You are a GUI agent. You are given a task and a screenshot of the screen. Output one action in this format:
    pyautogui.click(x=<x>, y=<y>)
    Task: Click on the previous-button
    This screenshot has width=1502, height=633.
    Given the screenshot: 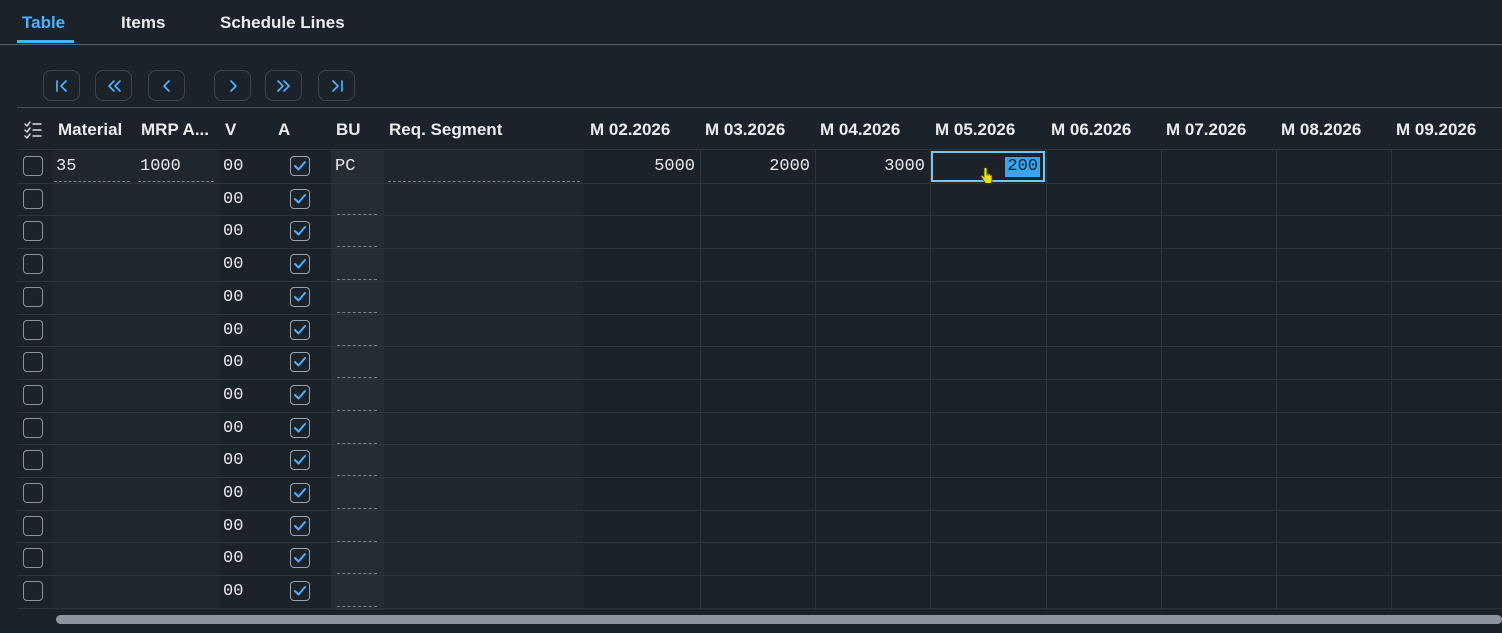 What is the action you would take?
    pyautogui.click(x=166, y=85)
    